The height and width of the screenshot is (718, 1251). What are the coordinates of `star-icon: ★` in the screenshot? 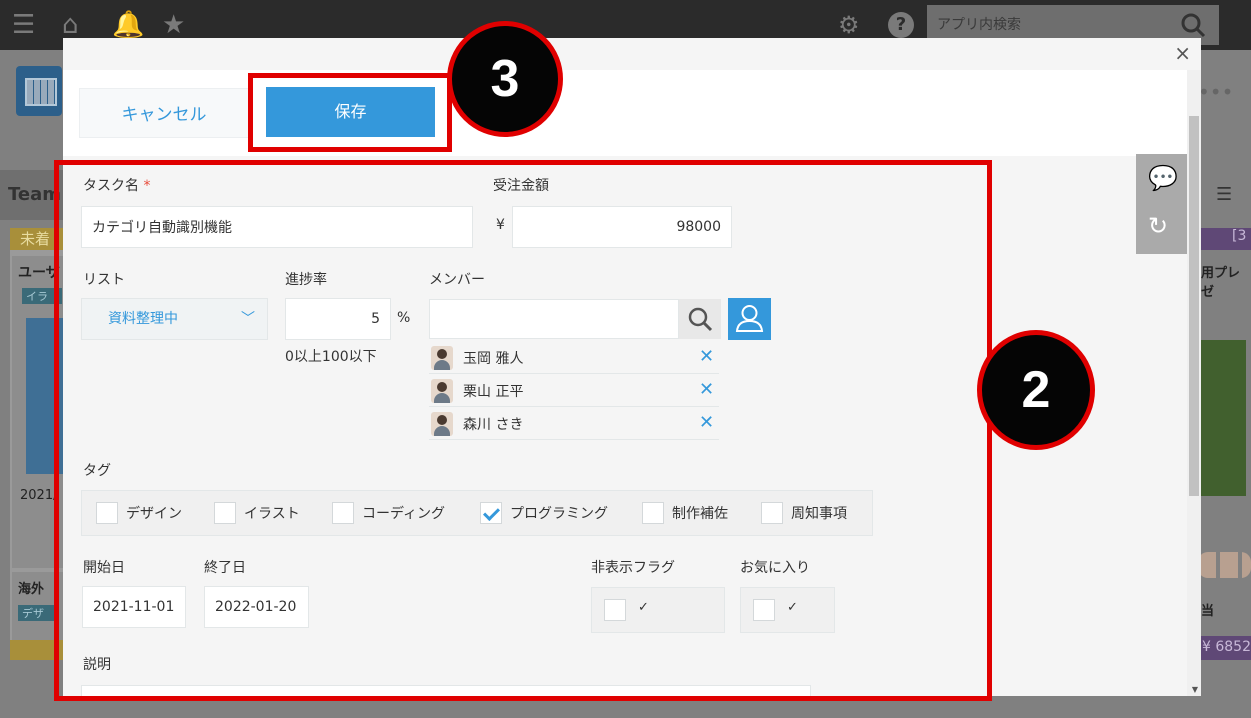 It's located at (173, 25).